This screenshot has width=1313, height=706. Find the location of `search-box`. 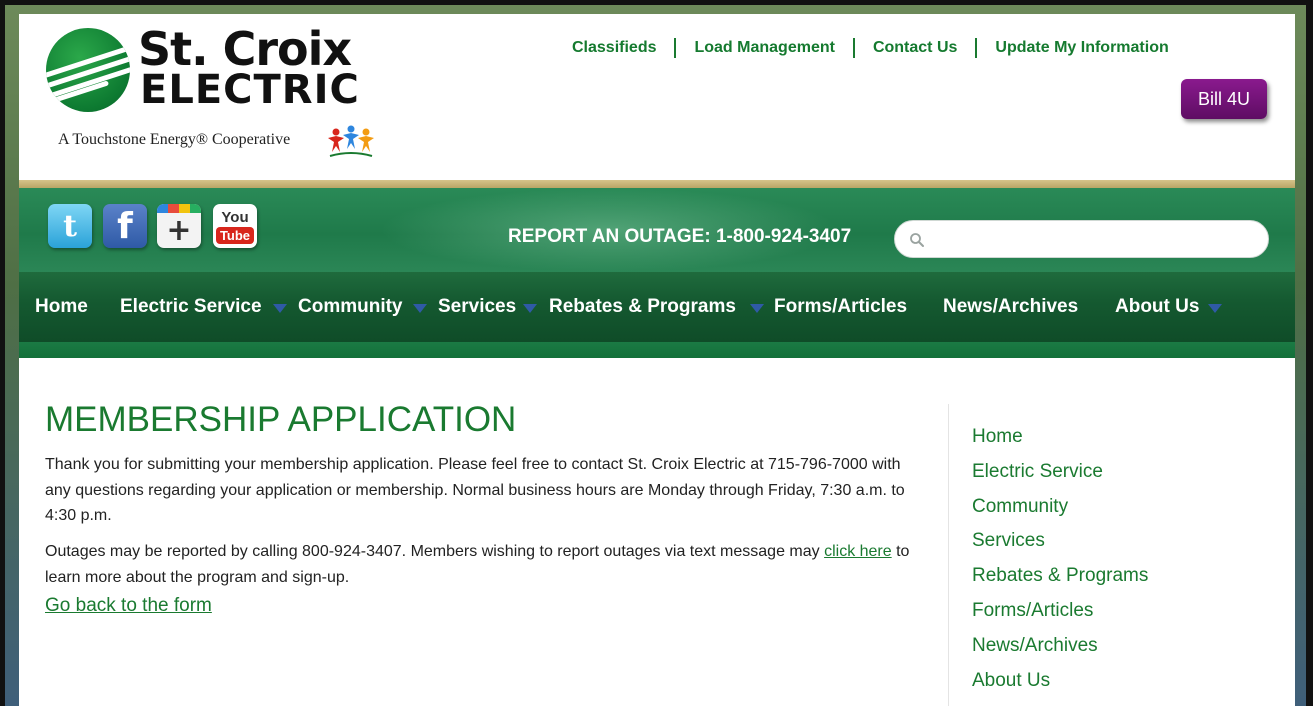

search-box is located at coordinates (1081, 239).